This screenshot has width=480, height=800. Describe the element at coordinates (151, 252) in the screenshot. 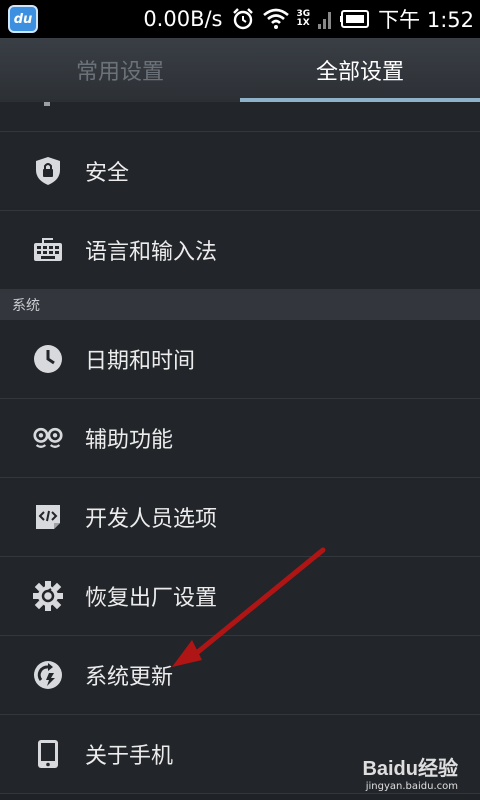

I see `settings-item-label: 语言和输入法` at that location.